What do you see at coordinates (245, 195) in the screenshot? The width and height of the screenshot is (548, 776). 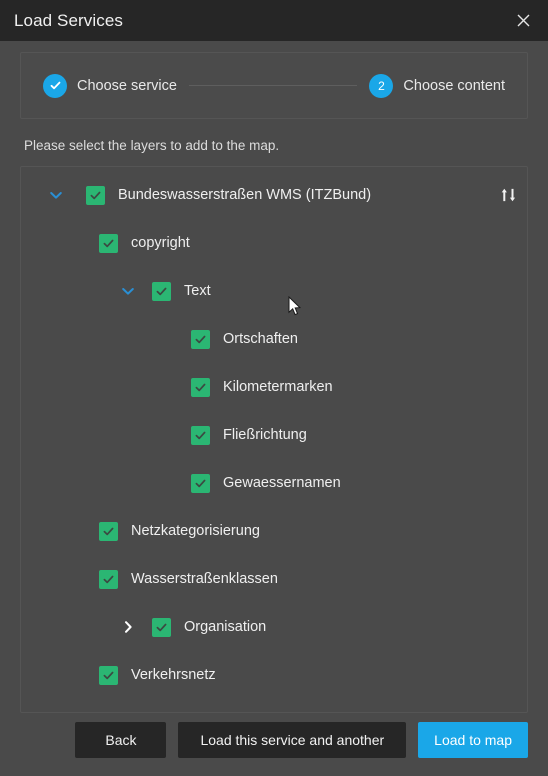 I see `layer-label: Bundeswasserstraßen WMS (ITZBund)` at bounding box center [245, 195].